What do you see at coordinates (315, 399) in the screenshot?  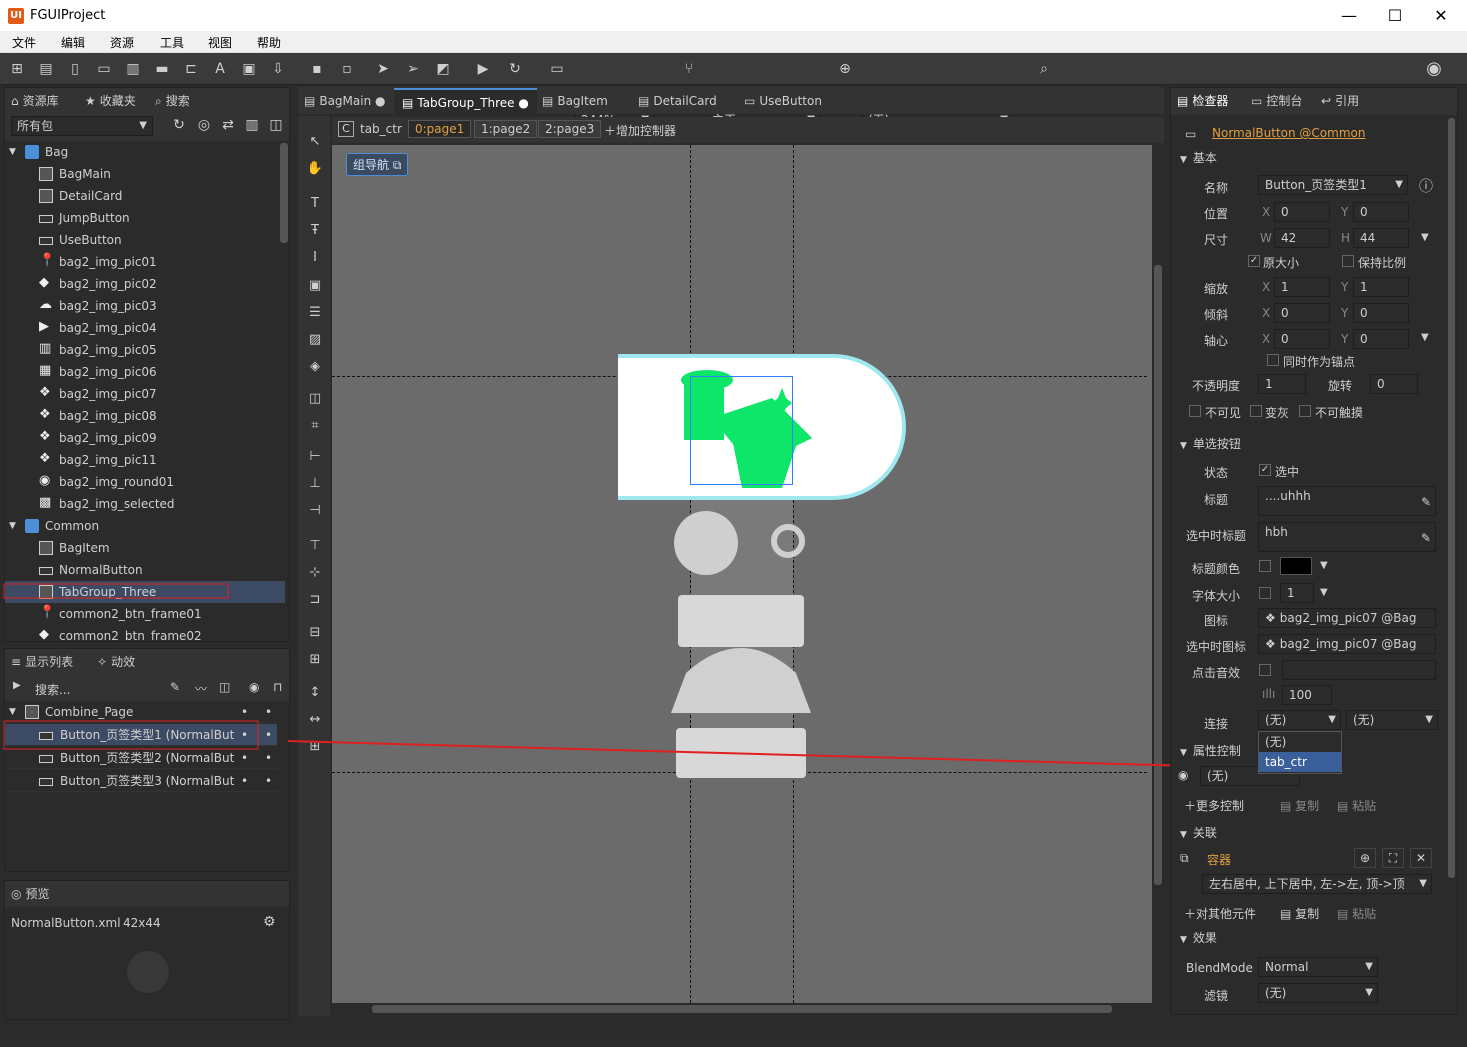 I see `group-tool-icon: ◫` at bounding box center [315, 399].